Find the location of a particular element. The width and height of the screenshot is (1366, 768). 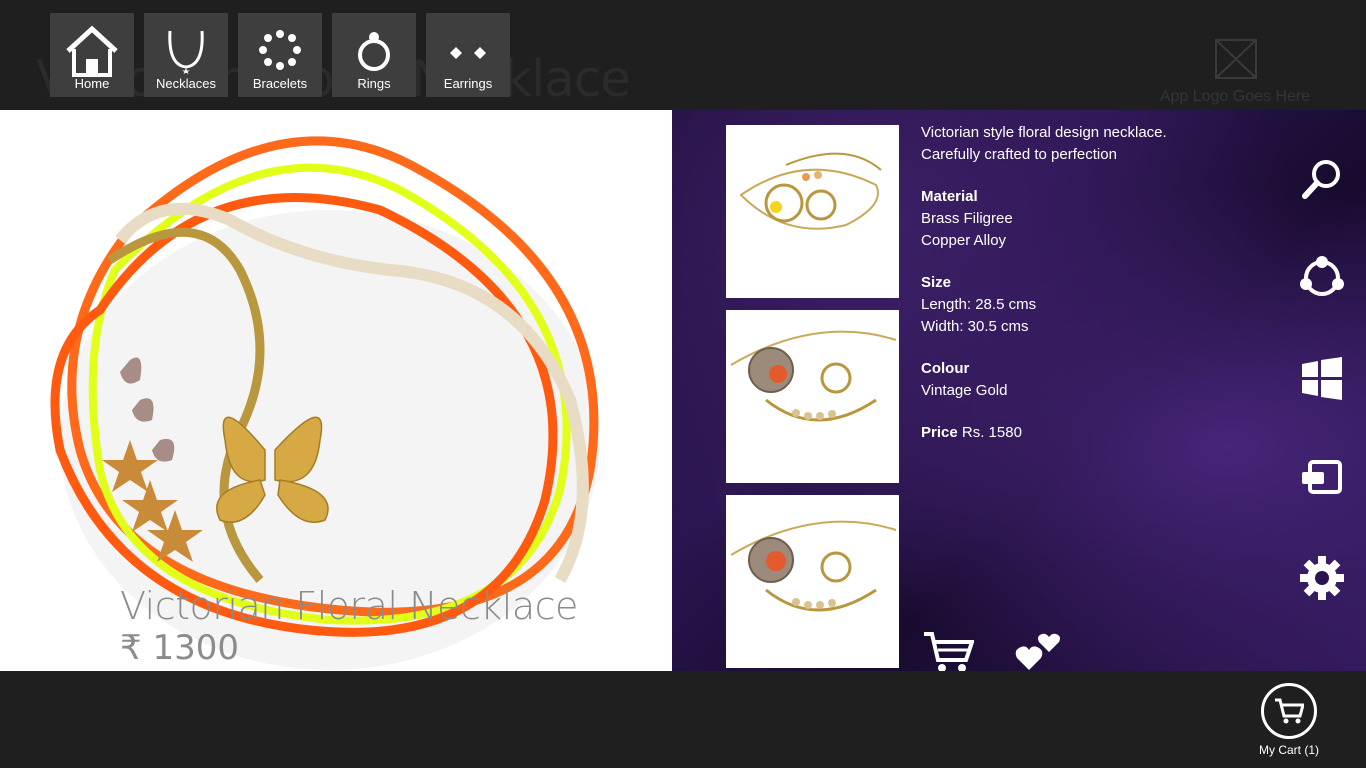

material-value-1: Brass Filigree is located at coordinates (967, 218).